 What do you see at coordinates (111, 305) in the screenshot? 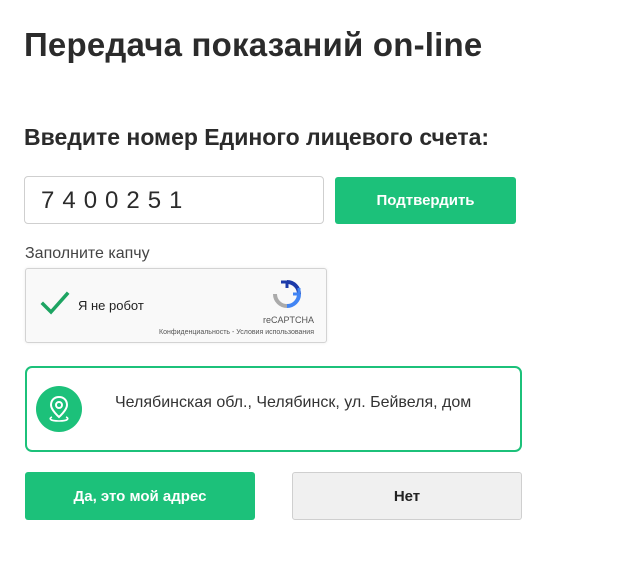
I see `not-robot-label: Я не робот` at bounding box center [111, 305].